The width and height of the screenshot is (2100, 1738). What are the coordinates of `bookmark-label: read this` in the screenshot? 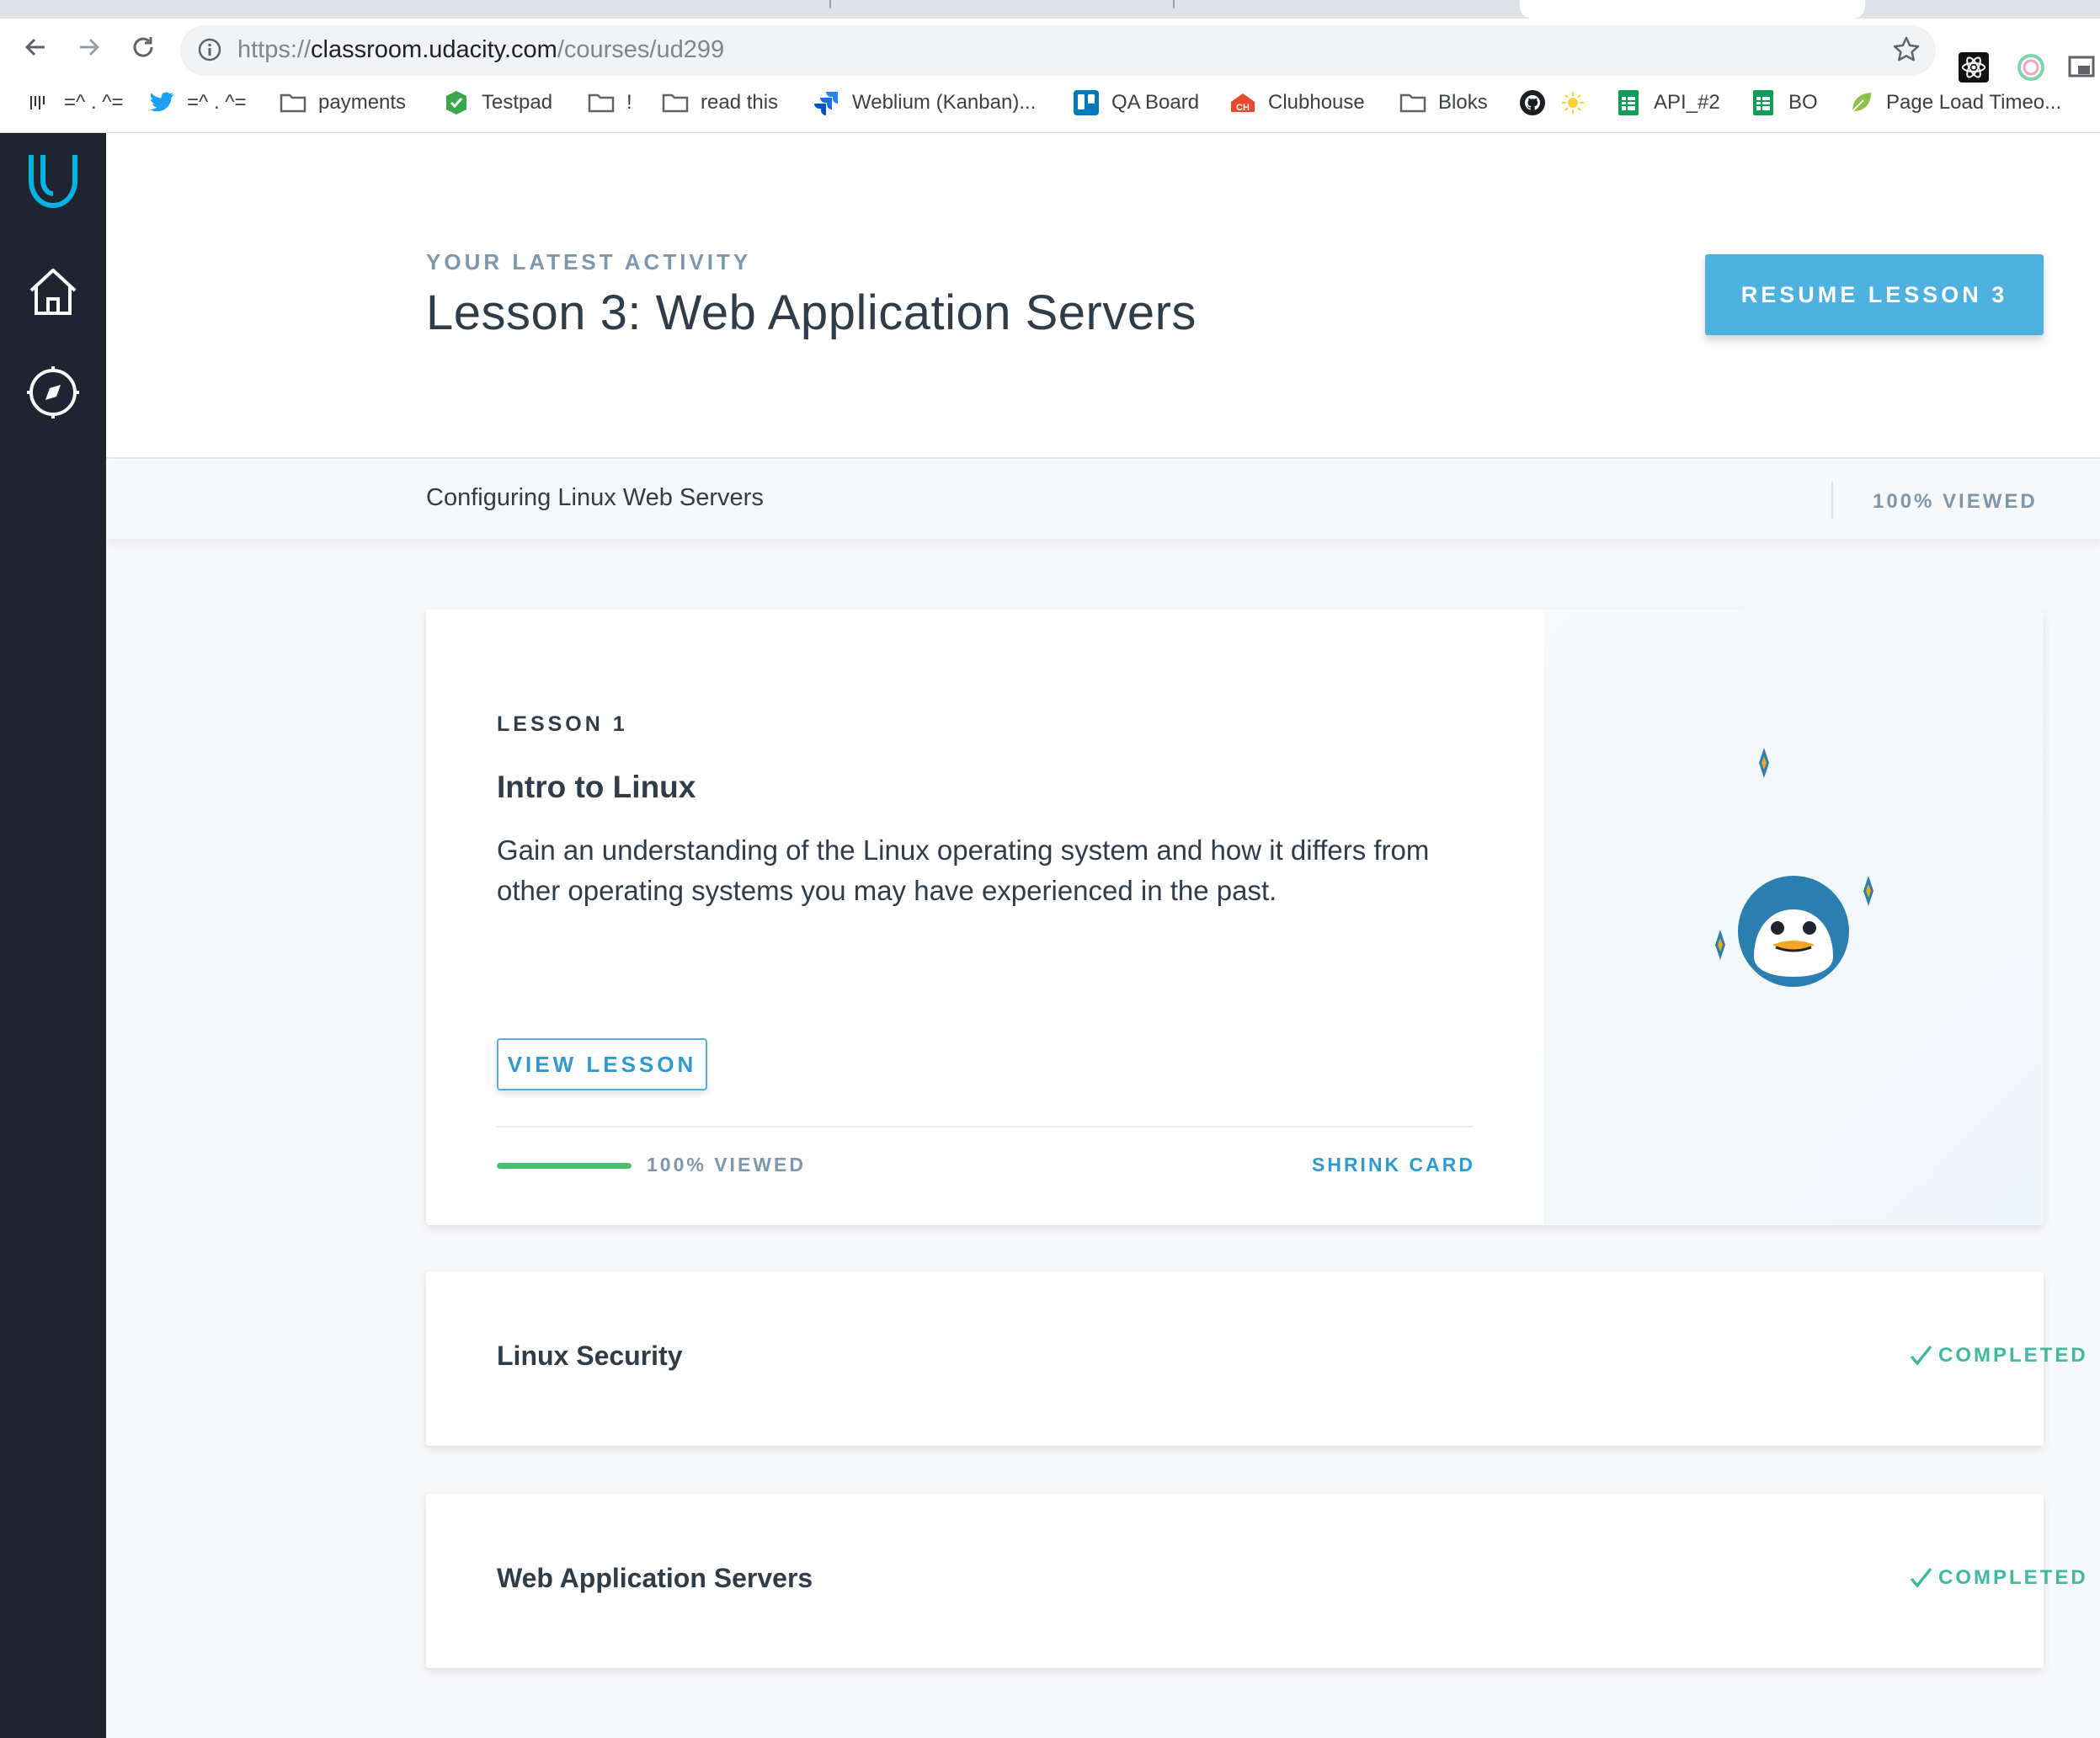 It's located at (740, 102).